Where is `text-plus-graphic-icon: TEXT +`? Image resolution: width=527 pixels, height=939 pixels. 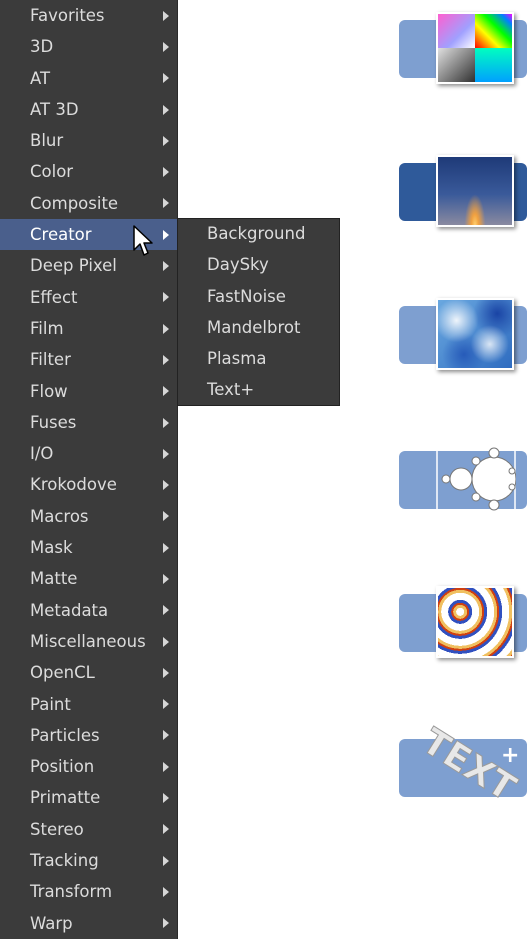 text-plus-graphic-icon: TEXT + is located at coordinates (468, 765).